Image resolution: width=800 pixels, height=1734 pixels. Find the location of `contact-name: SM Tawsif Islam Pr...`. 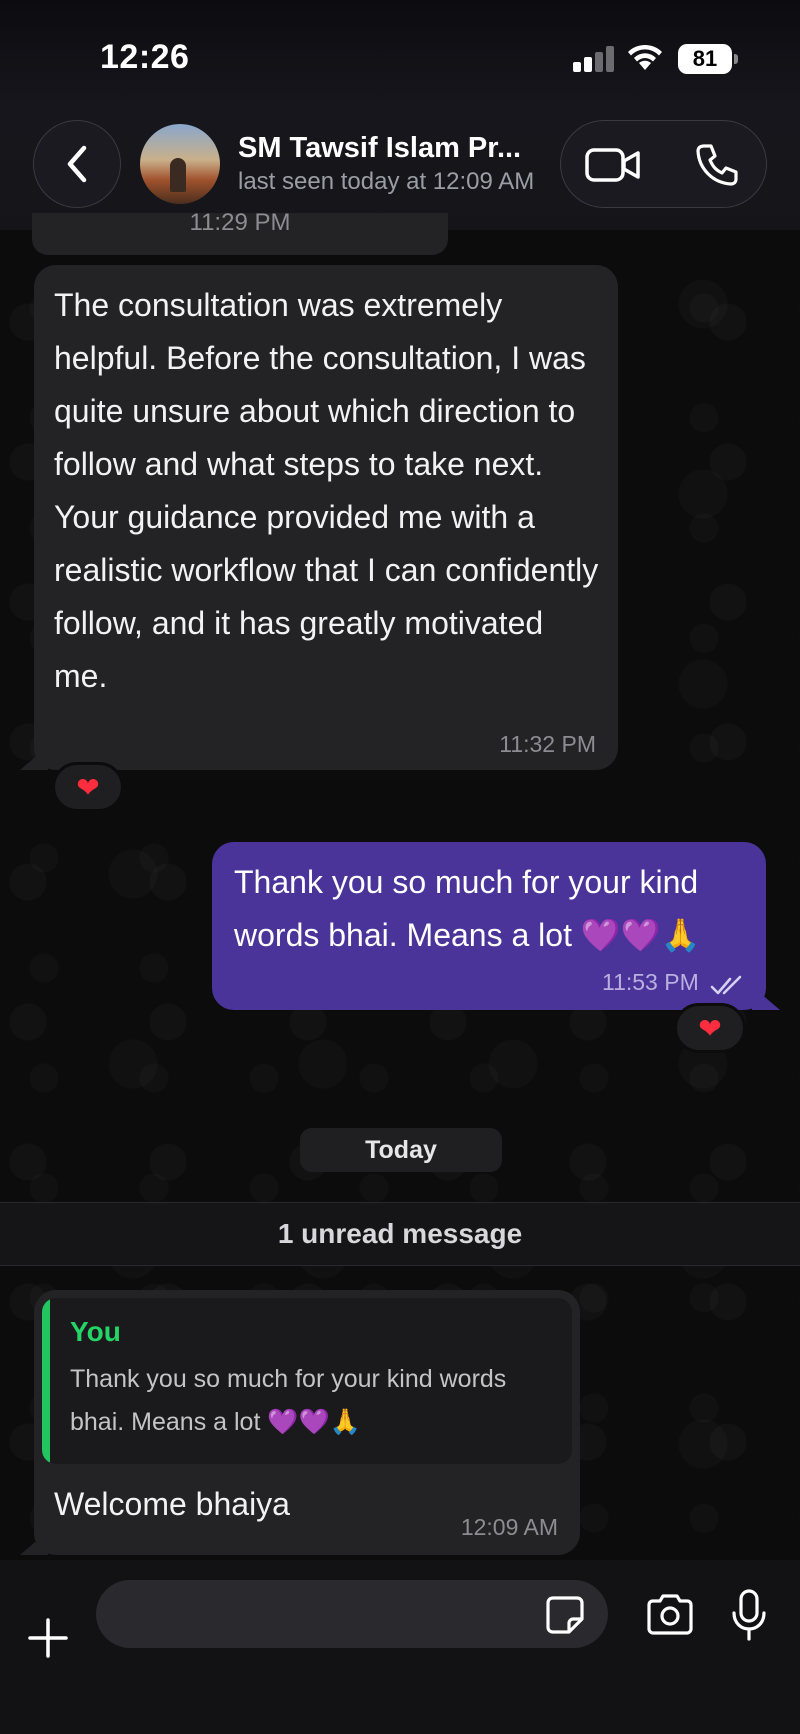

contact-name: SM Tawsif Islam Pr... is located at coordinates (379, 148).